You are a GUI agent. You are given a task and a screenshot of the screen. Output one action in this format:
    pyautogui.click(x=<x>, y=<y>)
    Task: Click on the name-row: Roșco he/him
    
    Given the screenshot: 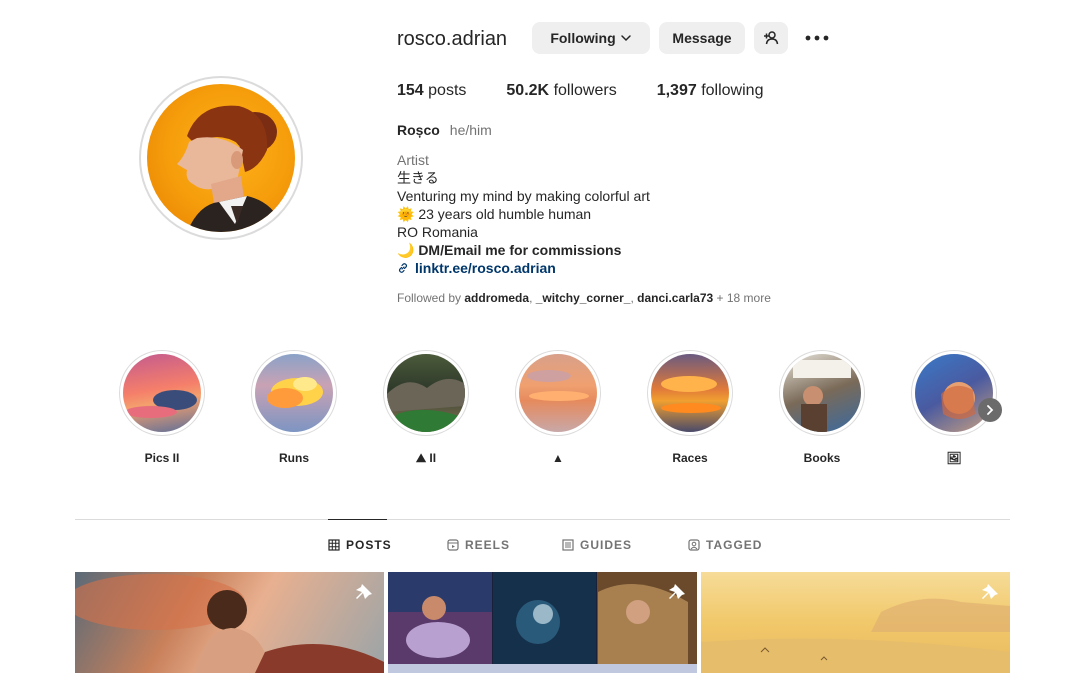 What is the action you would take?
    pyautogui.click(x=607, y=130)
    